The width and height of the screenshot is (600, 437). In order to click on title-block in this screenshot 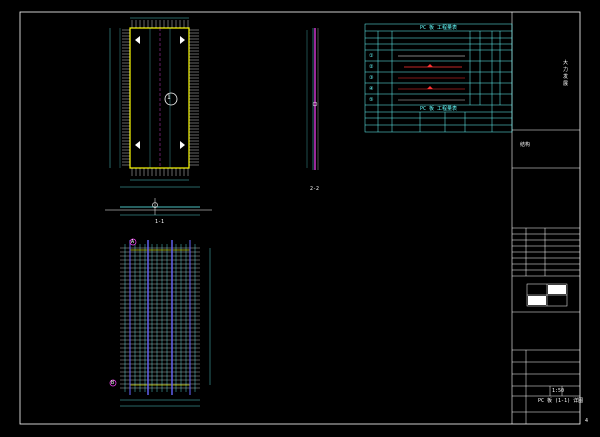, I will do `click(546, 276)`.